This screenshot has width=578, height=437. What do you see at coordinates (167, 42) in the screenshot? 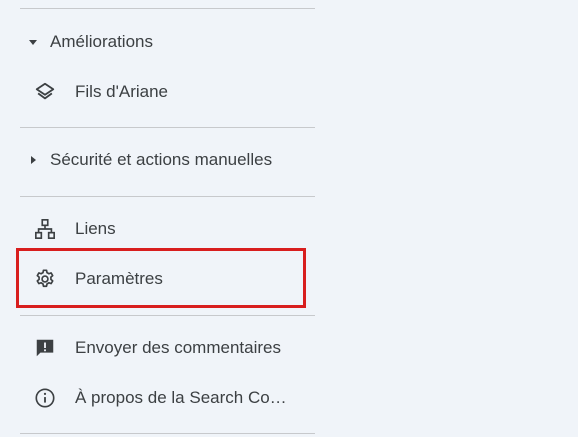
I see `section-header-ameliorations: Améliorations` at bounding box center [167, 42].